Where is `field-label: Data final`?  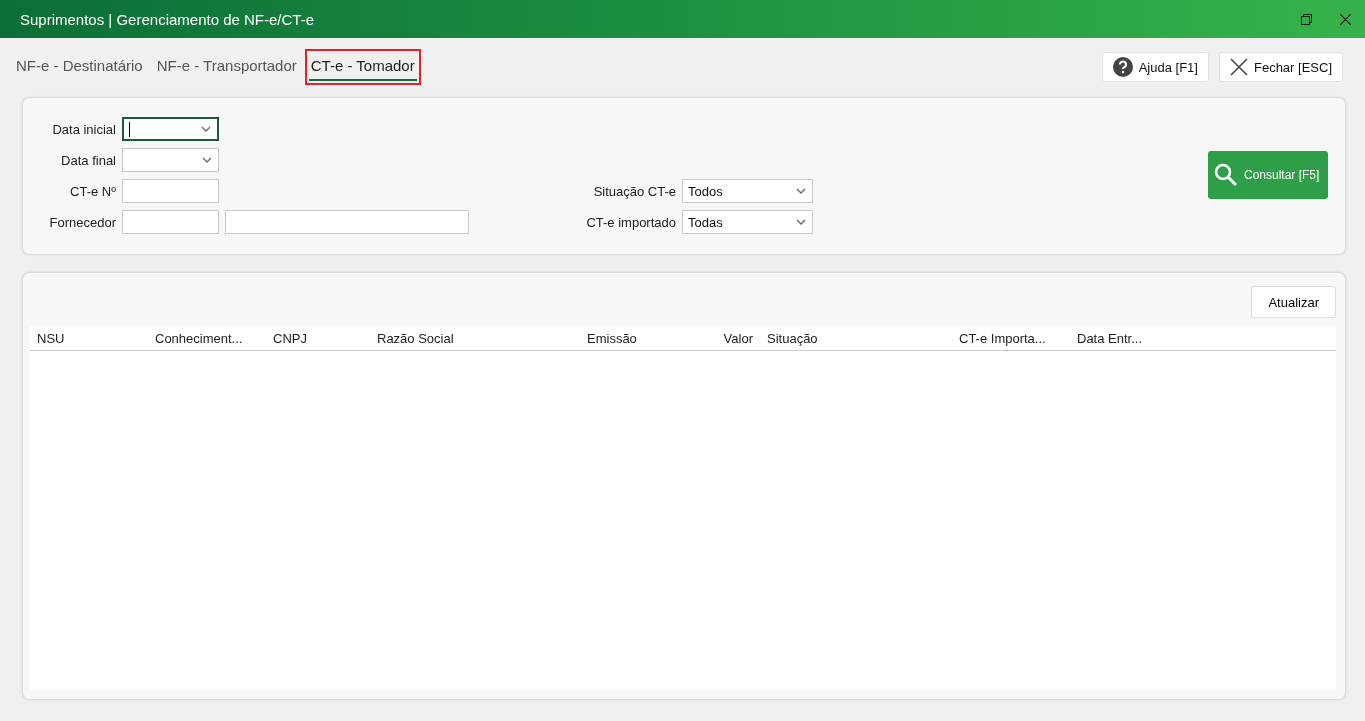
field-label: Data final is located at coordinates (88, 160).